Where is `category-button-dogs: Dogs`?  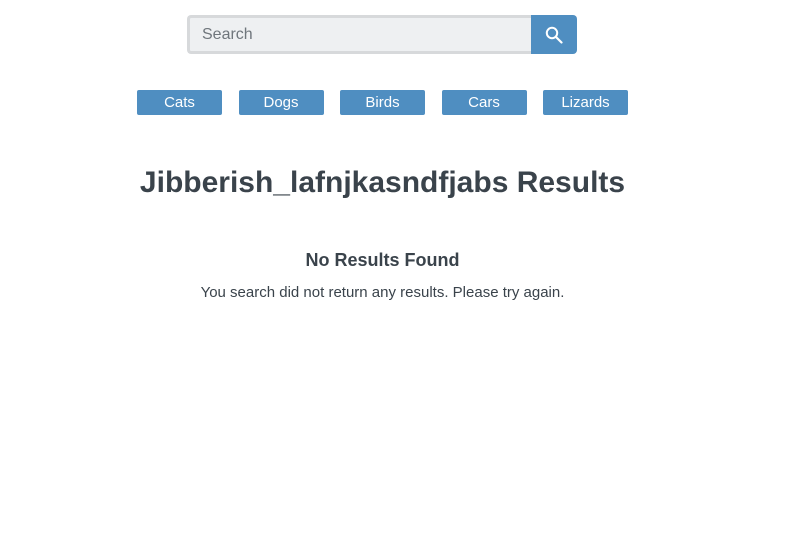 category-button-dogs: Dogs is located at coordinates (281, 102).